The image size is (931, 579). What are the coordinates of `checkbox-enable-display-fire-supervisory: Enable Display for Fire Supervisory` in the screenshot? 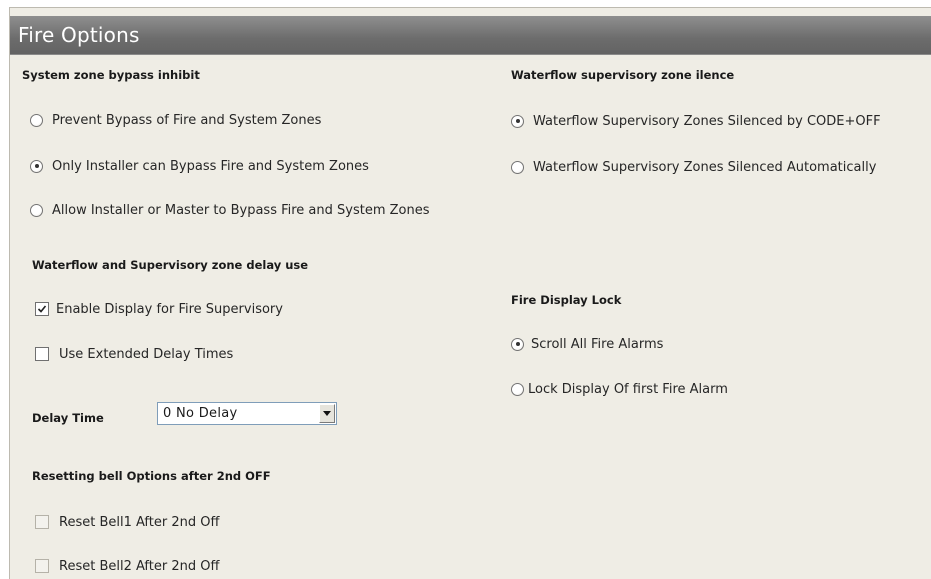 It's located at (159, 309).